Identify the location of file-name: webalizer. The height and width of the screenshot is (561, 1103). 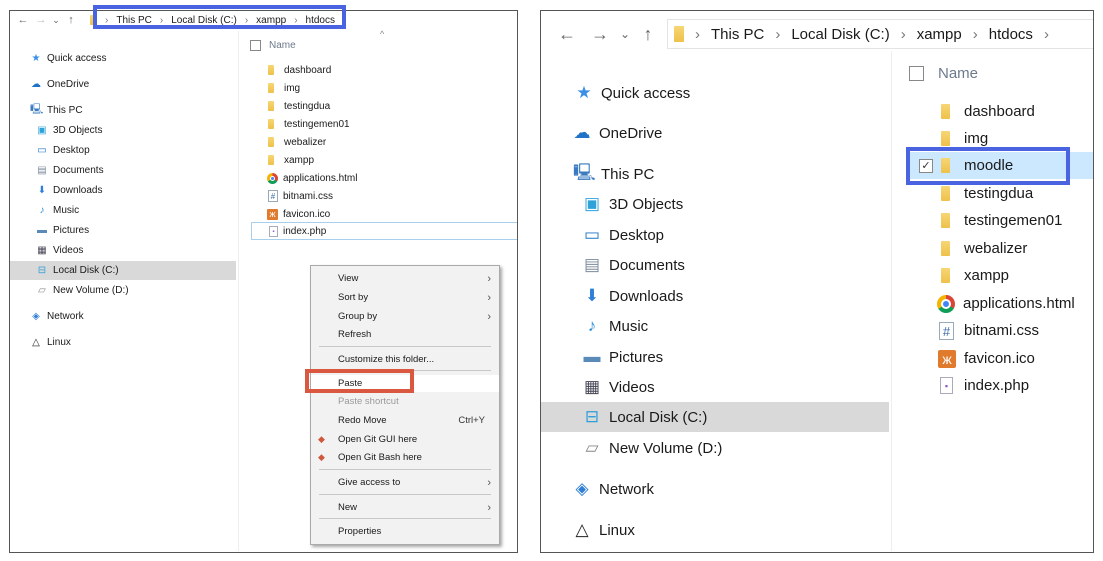
(996, 248).